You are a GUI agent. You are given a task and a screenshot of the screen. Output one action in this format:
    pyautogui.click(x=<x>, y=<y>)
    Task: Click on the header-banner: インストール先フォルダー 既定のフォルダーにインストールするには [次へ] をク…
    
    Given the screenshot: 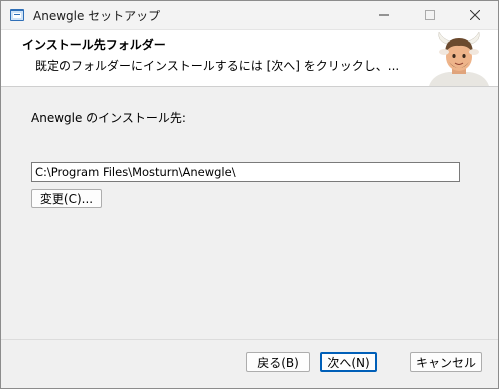 What is the action you would take?
    pyautogui.click(x=249, y=58)
    